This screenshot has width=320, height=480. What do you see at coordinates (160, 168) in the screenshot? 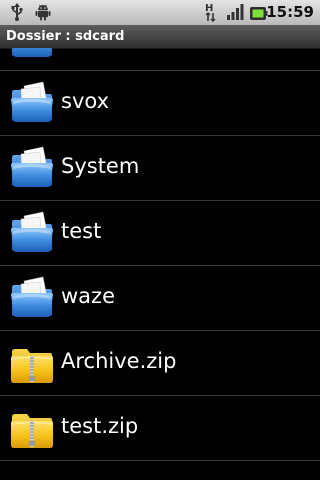
I see `list-item-system: System` at bounding box center [160, 168].